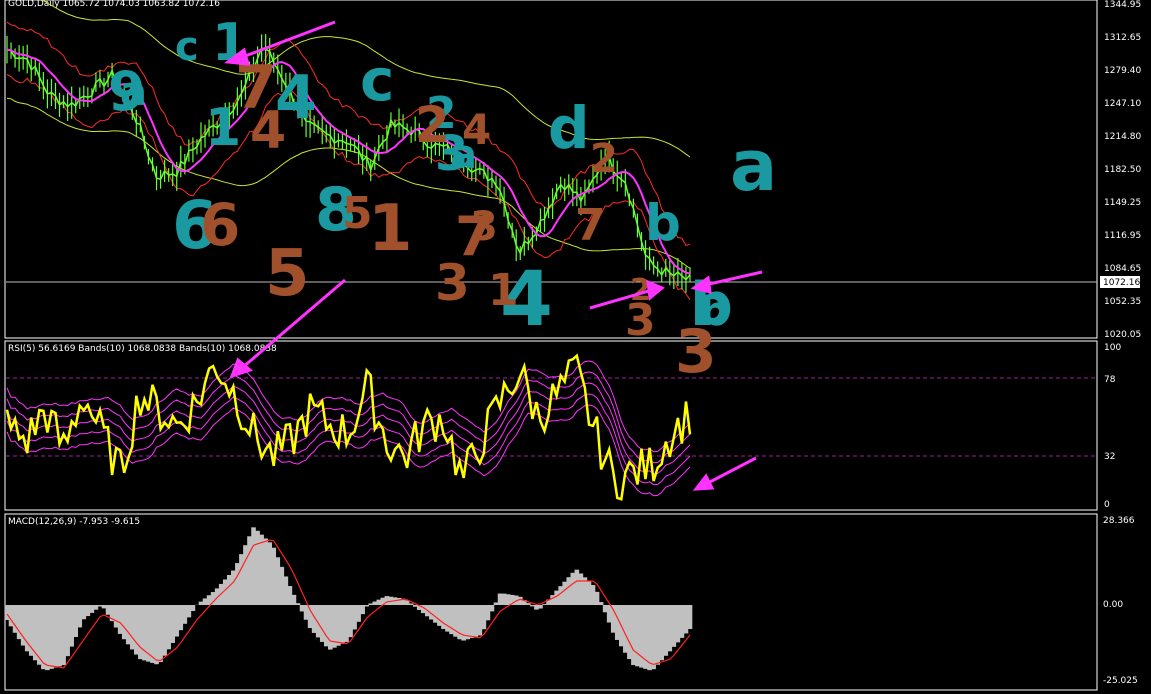  I want to click on macd-tick: -25.025, so click(1120, 681).